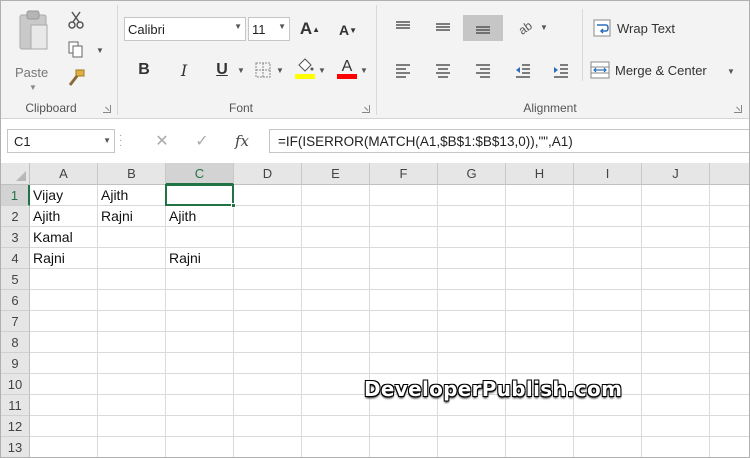  Describe the element at coordinates (404, 174) in the screenshot. I see `column-header-f: F` at that location.